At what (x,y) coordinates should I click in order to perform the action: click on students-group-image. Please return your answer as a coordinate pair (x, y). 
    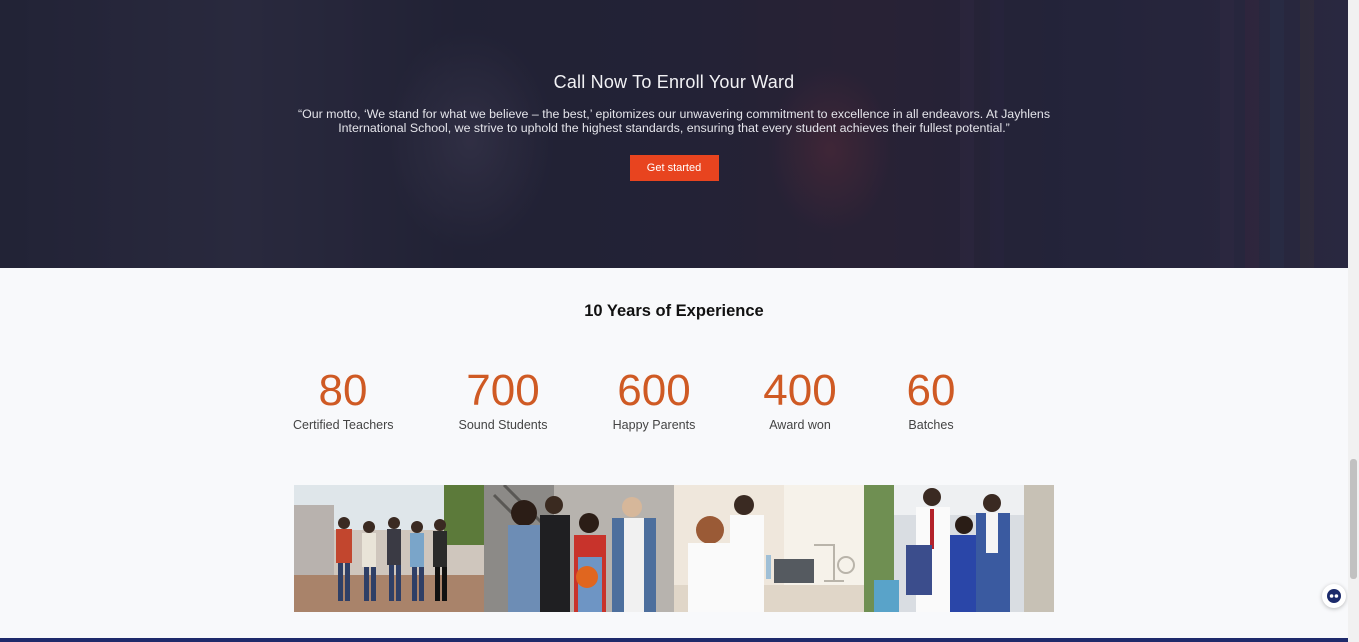
    Looking at the image, I should click on (389, 548).